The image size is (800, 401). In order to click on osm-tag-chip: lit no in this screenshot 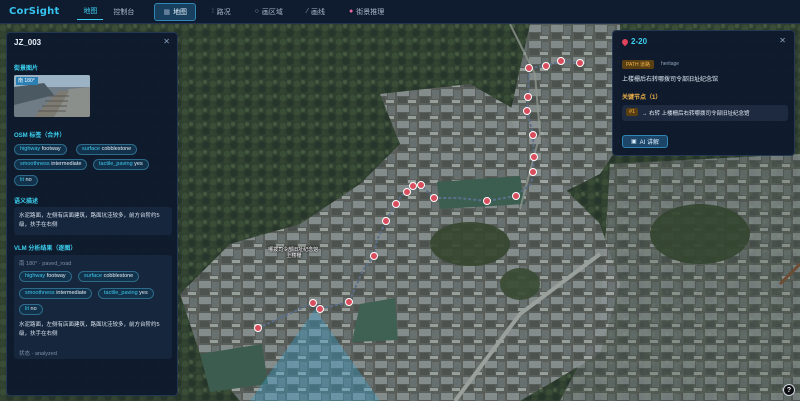, I will do `click(26, 180)`.